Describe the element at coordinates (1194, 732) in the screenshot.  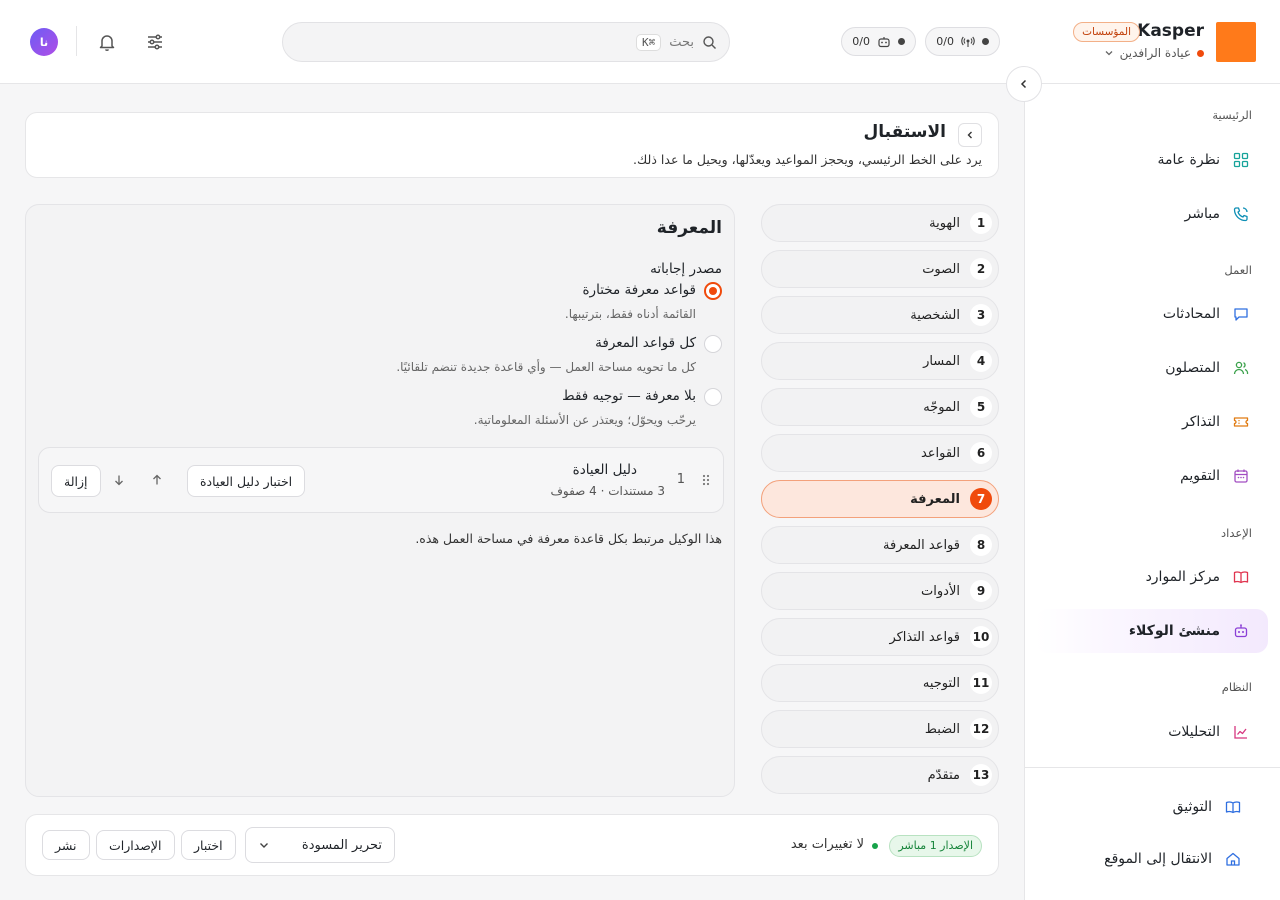
I see `sidebar-item-label: التحليلات` at that location.